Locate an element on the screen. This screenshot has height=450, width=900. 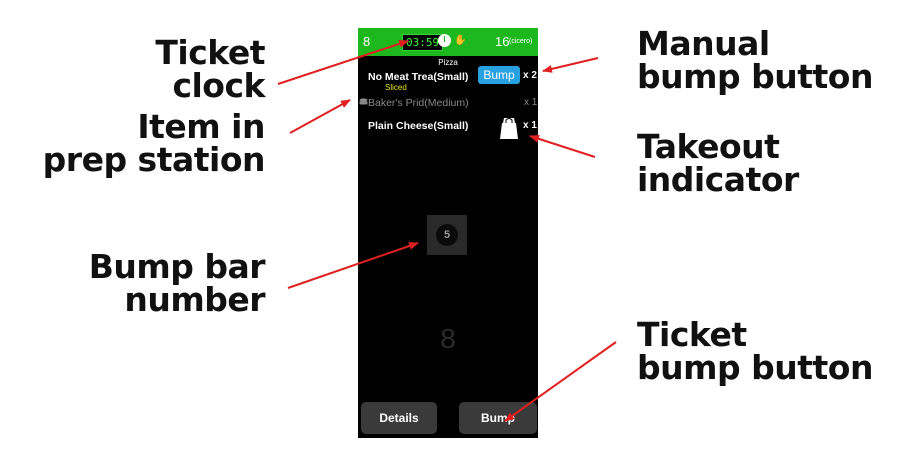
callout-manual-bump: Manual bump button is located at coordinates (757, 60).